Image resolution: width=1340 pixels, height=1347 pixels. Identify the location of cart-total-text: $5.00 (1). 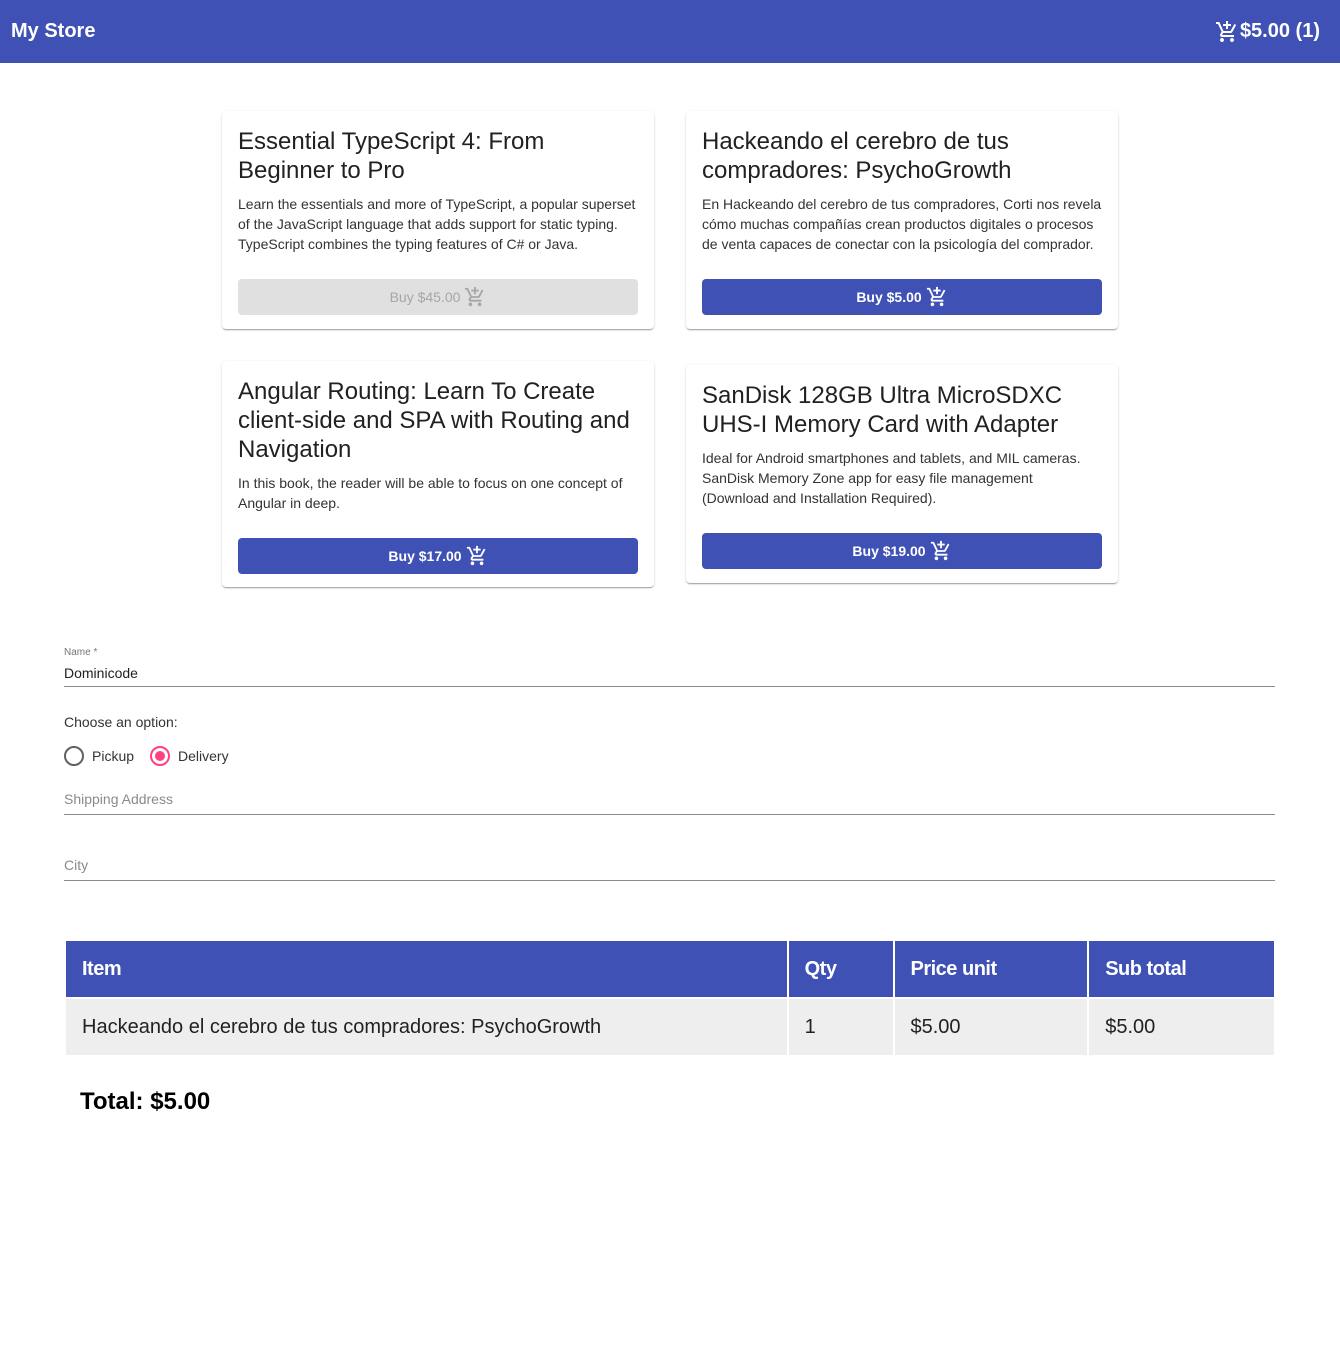
(1279, 31).